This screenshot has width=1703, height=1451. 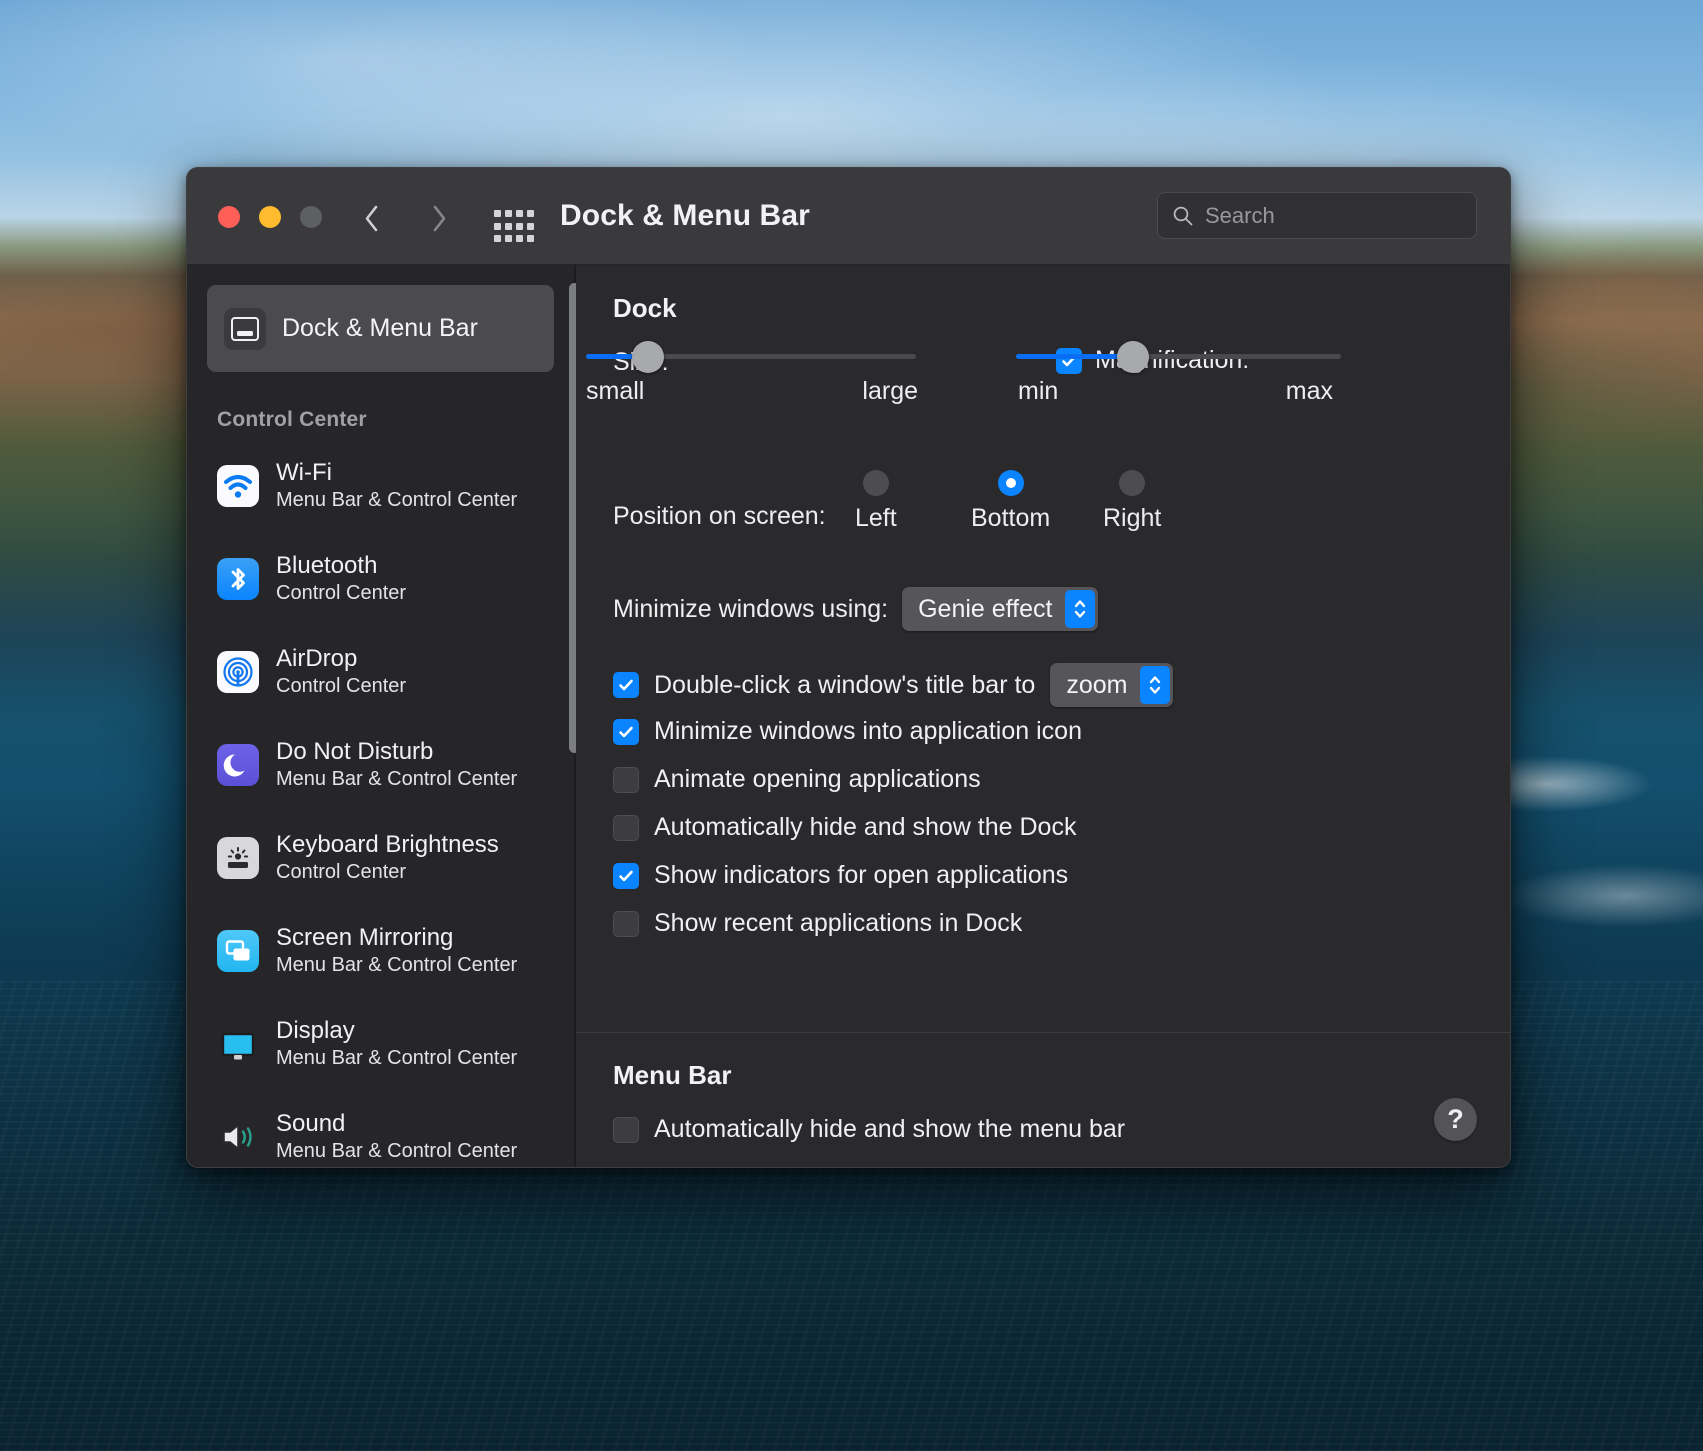 I want to click on dock-icon, so click(x=245, y=328).